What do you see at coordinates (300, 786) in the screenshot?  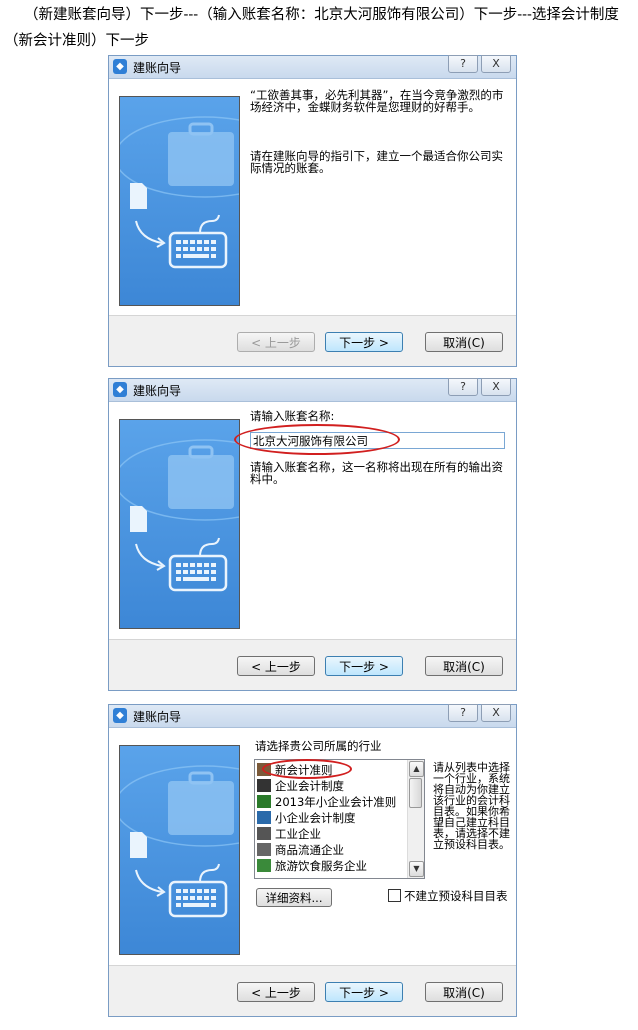 I see `list-item: 企业会计制度` at bounding box center [300, 786].